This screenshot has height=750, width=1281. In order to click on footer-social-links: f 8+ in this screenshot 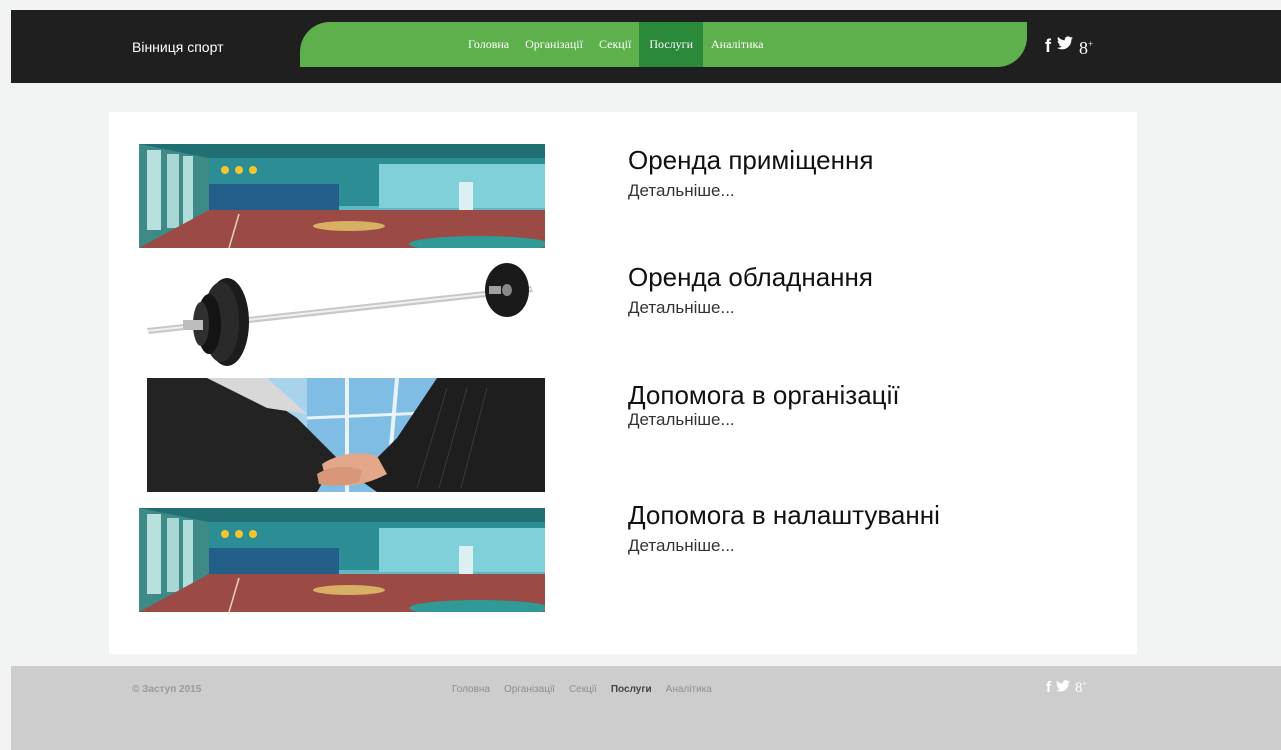, I will do `click(1066, 688)`.